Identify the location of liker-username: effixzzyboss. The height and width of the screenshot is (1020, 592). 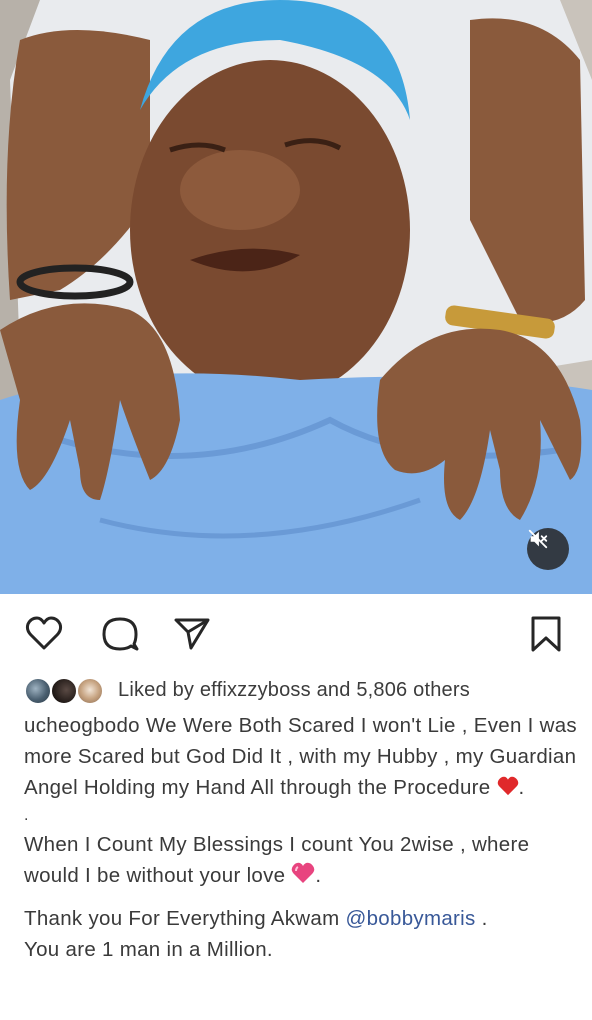
(255, 690).